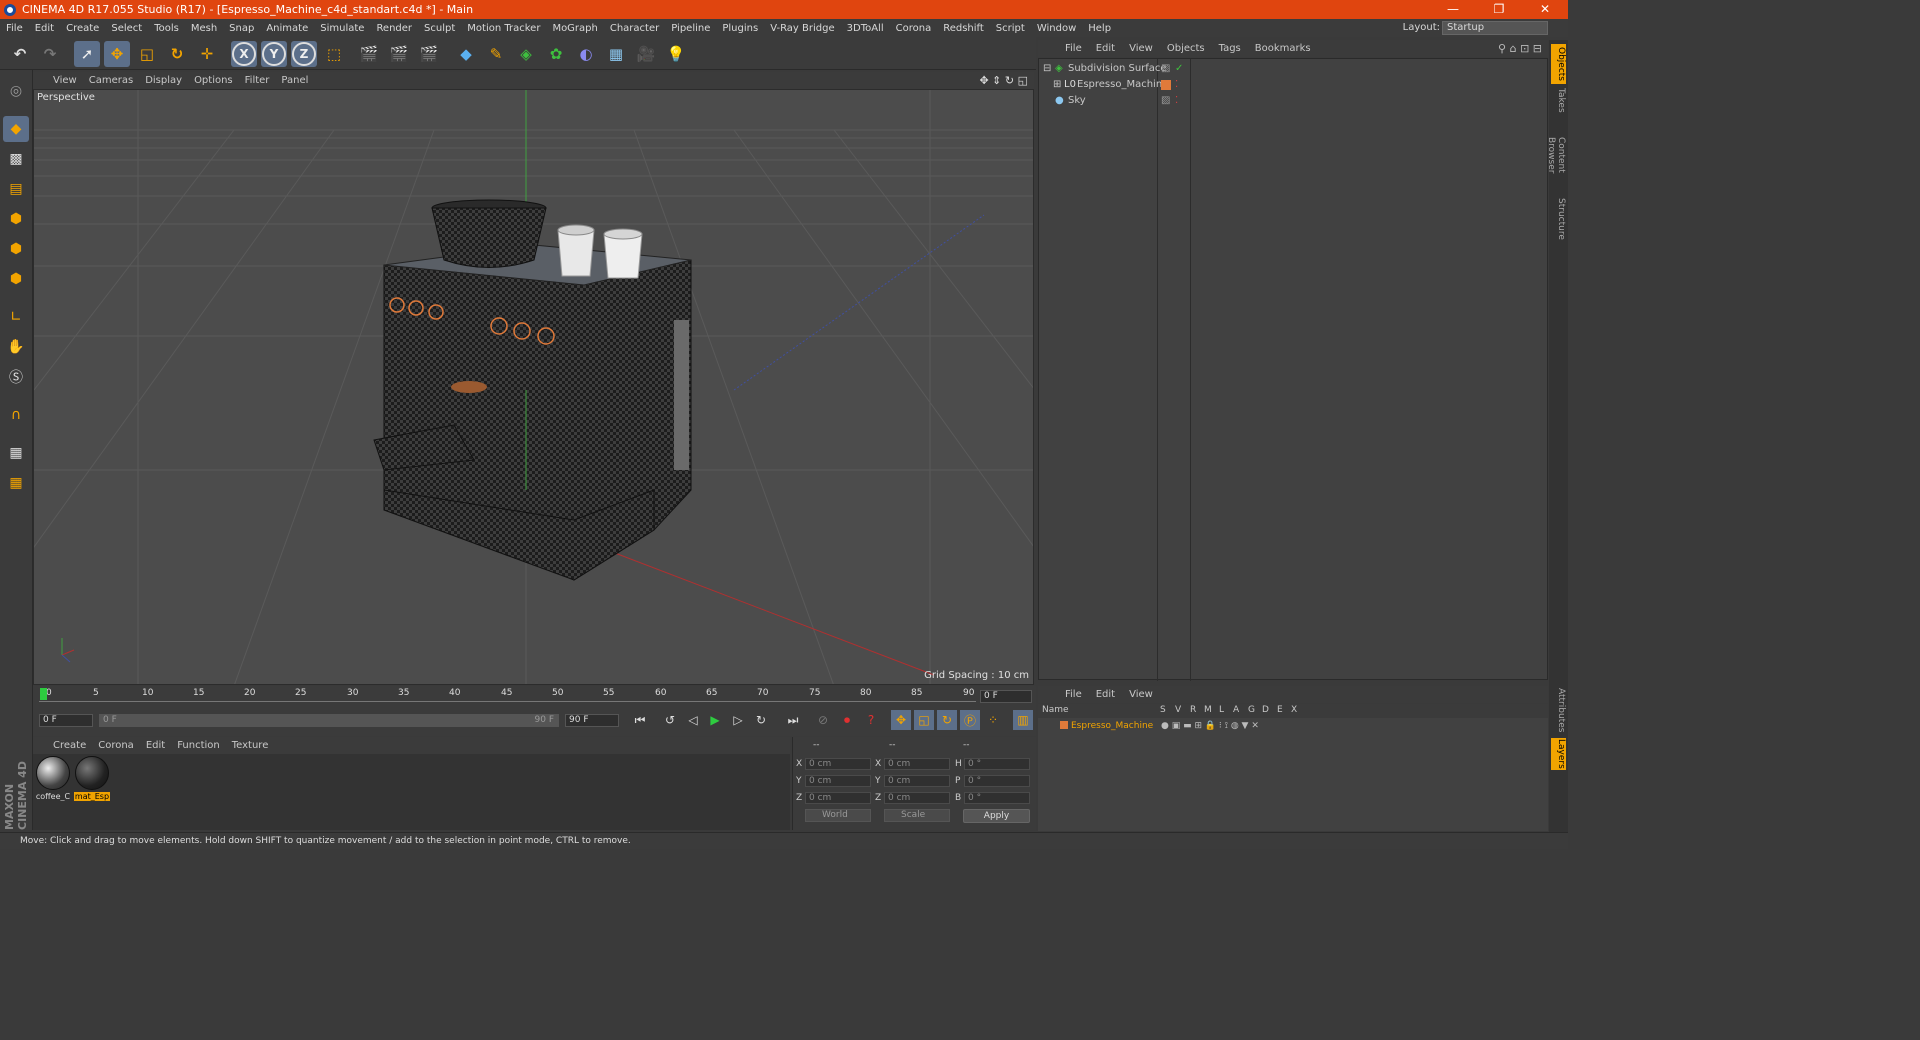 This screenshot has width=1920, height=1040. Describe the element at coordinates (20, 54) in the screenshot. I see `undo-icon: ↶` at that location.